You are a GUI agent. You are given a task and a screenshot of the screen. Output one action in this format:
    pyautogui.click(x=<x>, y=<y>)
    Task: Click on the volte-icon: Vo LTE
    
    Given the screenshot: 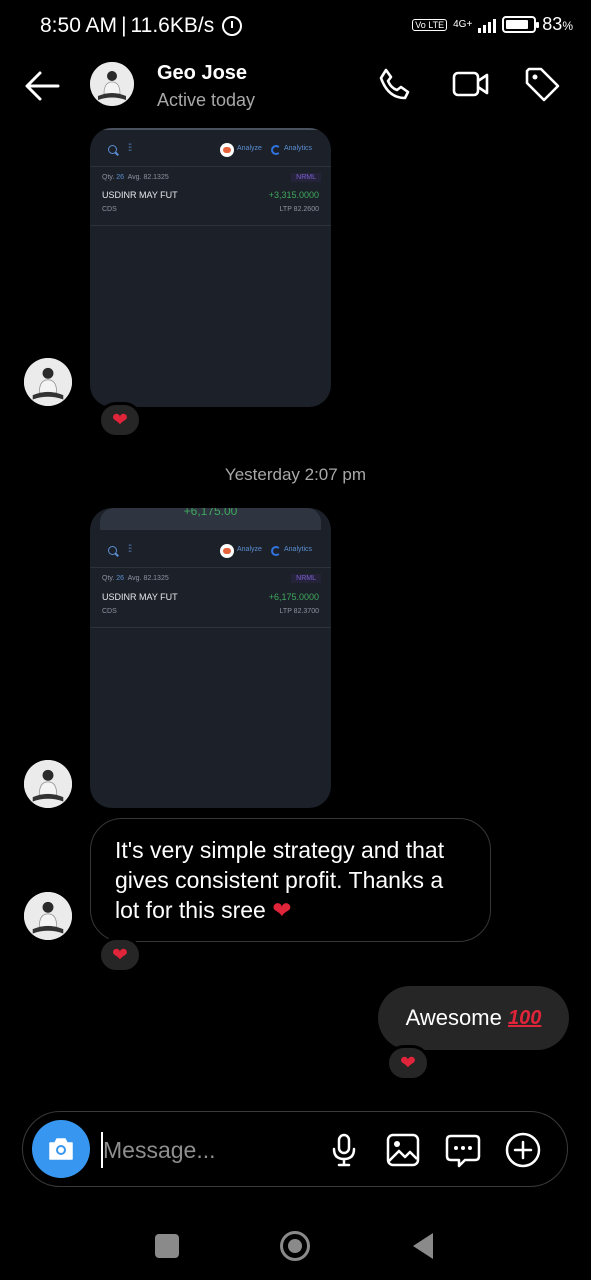 What is the action you would take?
    pyautogui.click(x=430, y=24)
    